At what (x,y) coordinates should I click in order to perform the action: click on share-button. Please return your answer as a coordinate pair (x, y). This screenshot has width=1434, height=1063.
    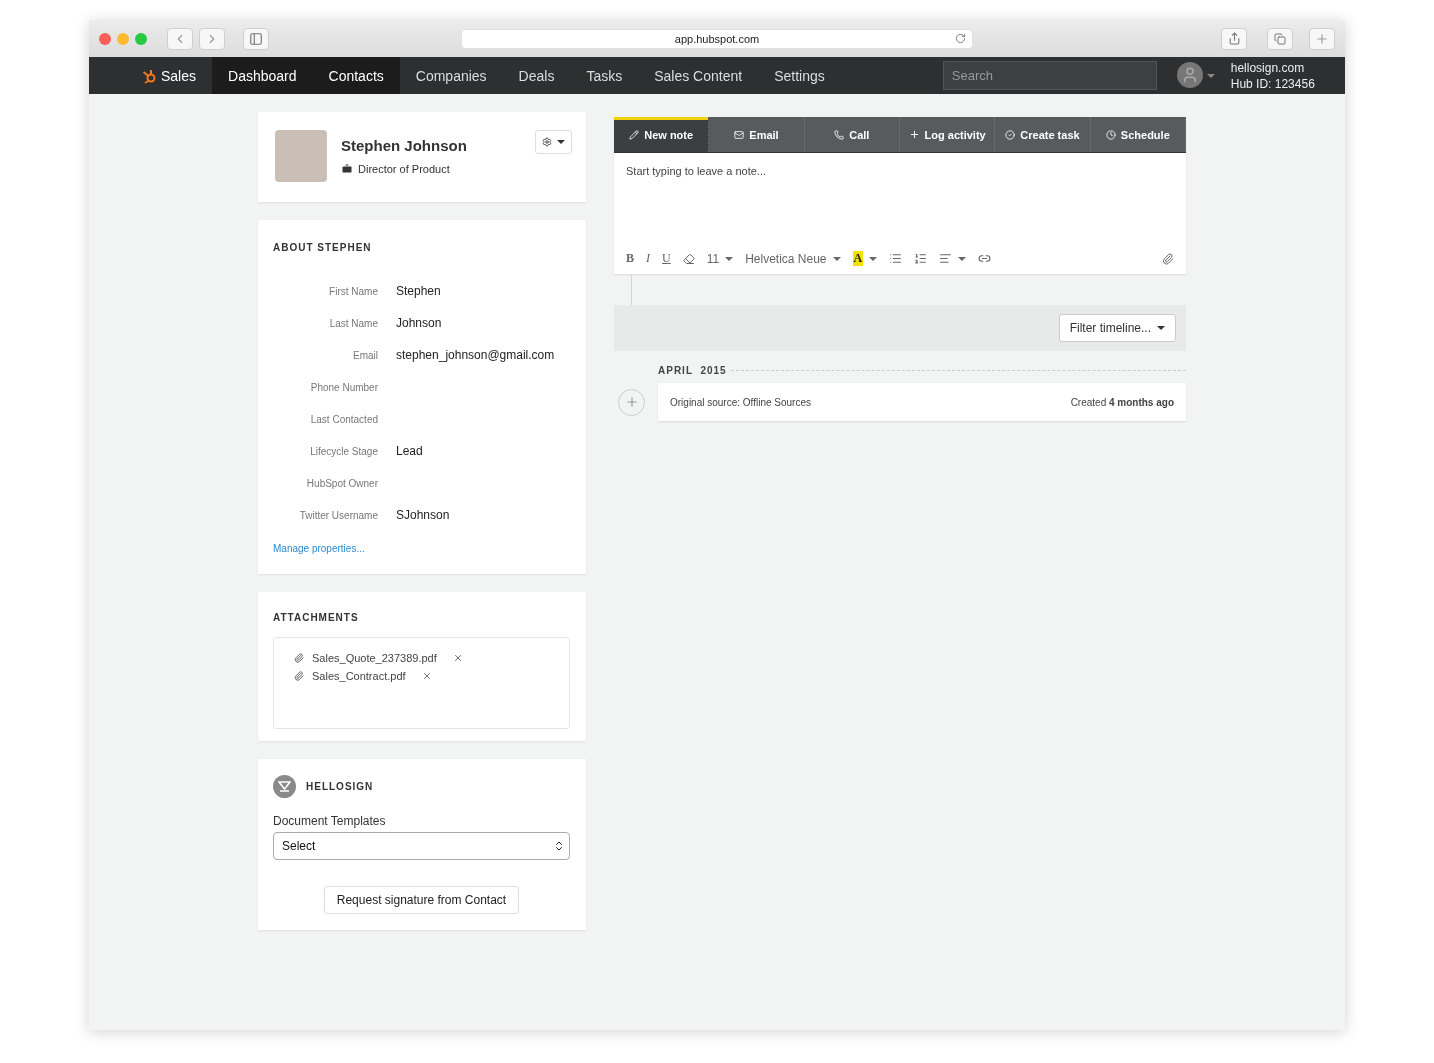
    Looking at the image, I should click on (1234, 38).